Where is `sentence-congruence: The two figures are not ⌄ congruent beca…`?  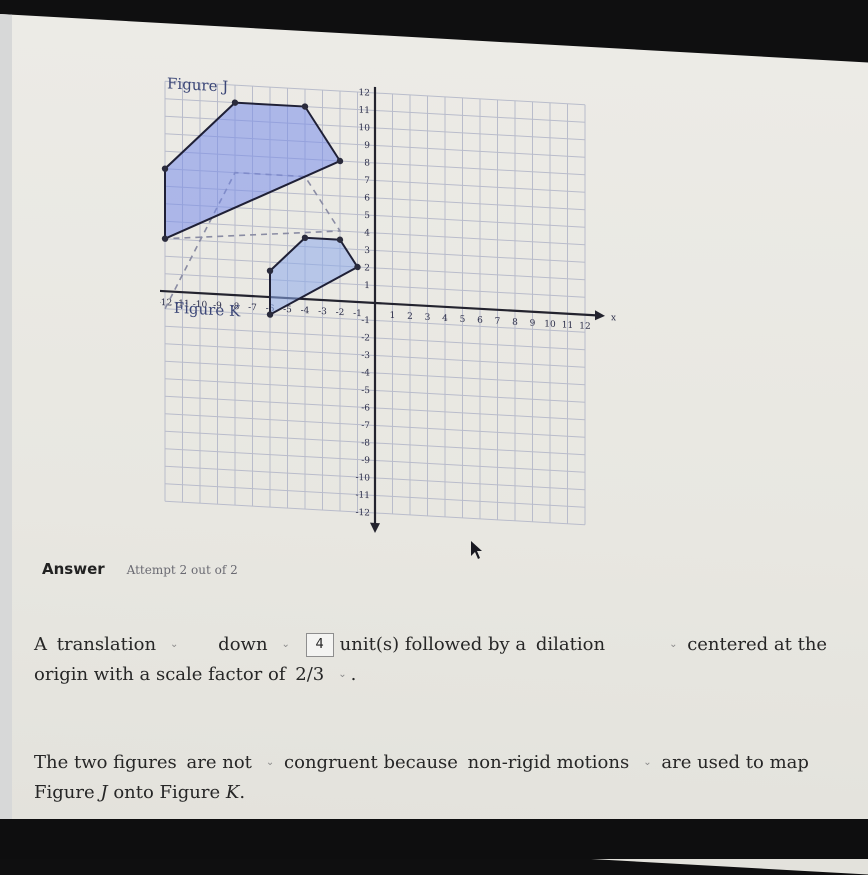
sentence-congruence: The two figures are not ⌄ congruent beca… is located at coordinates (421, 778).